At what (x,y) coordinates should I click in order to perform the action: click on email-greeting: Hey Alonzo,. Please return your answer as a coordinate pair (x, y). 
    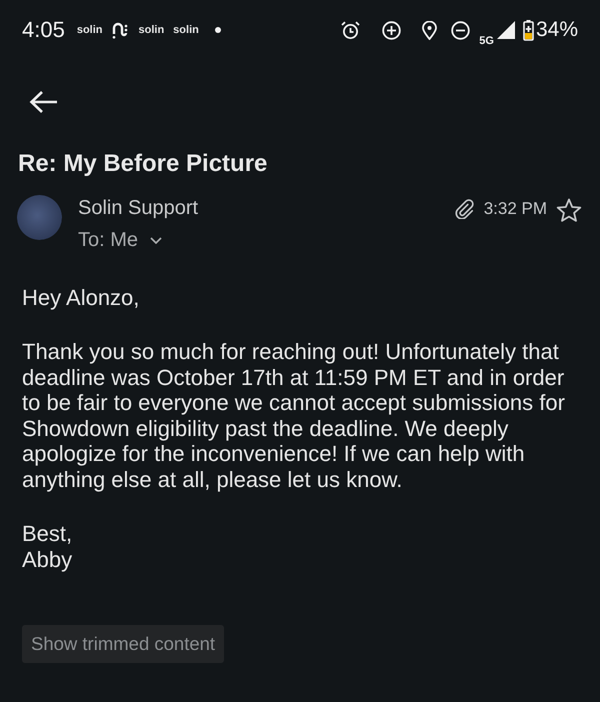
    Looking at the image, I should click on (81, 298).